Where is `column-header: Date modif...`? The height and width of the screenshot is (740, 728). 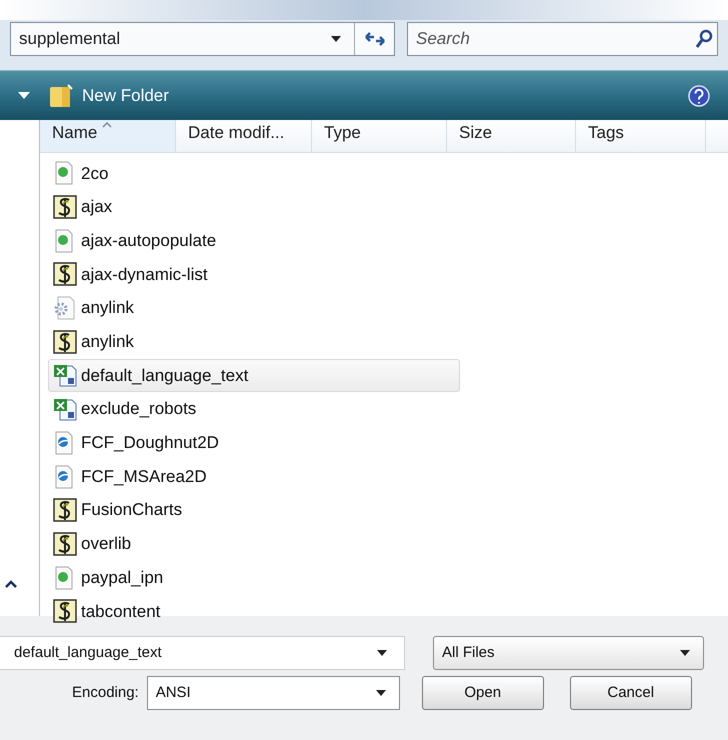
column-header: Date modif... is located at coordinates (244, 136).